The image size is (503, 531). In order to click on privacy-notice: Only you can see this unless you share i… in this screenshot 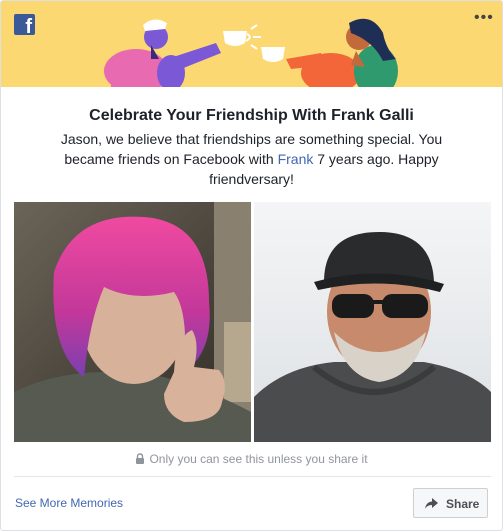, I will do `click(251, 459)`.